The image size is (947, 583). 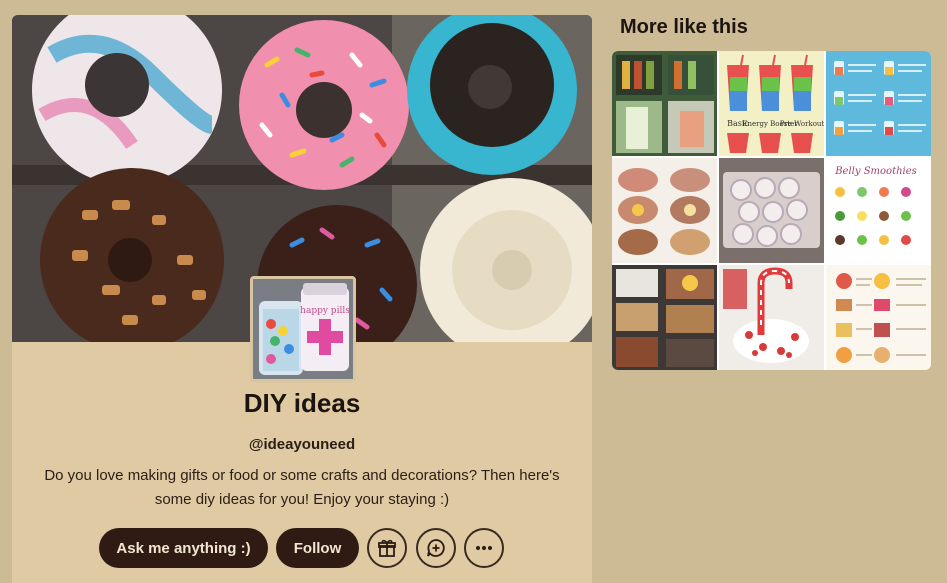 I want to click on more-options-icon, so click(x=484, y=548).